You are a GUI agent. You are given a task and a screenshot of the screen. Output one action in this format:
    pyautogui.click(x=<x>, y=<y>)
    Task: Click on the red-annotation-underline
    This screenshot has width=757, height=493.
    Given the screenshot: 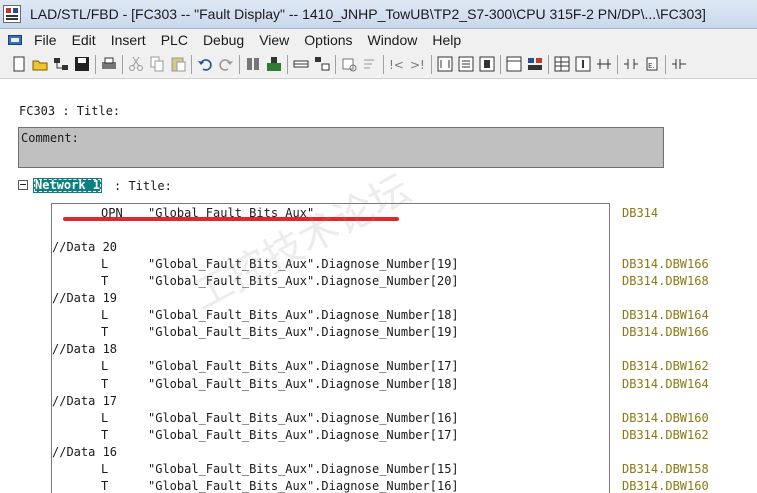 What is the action you would take?
    pyautogui.click(x=231, y=219)
    